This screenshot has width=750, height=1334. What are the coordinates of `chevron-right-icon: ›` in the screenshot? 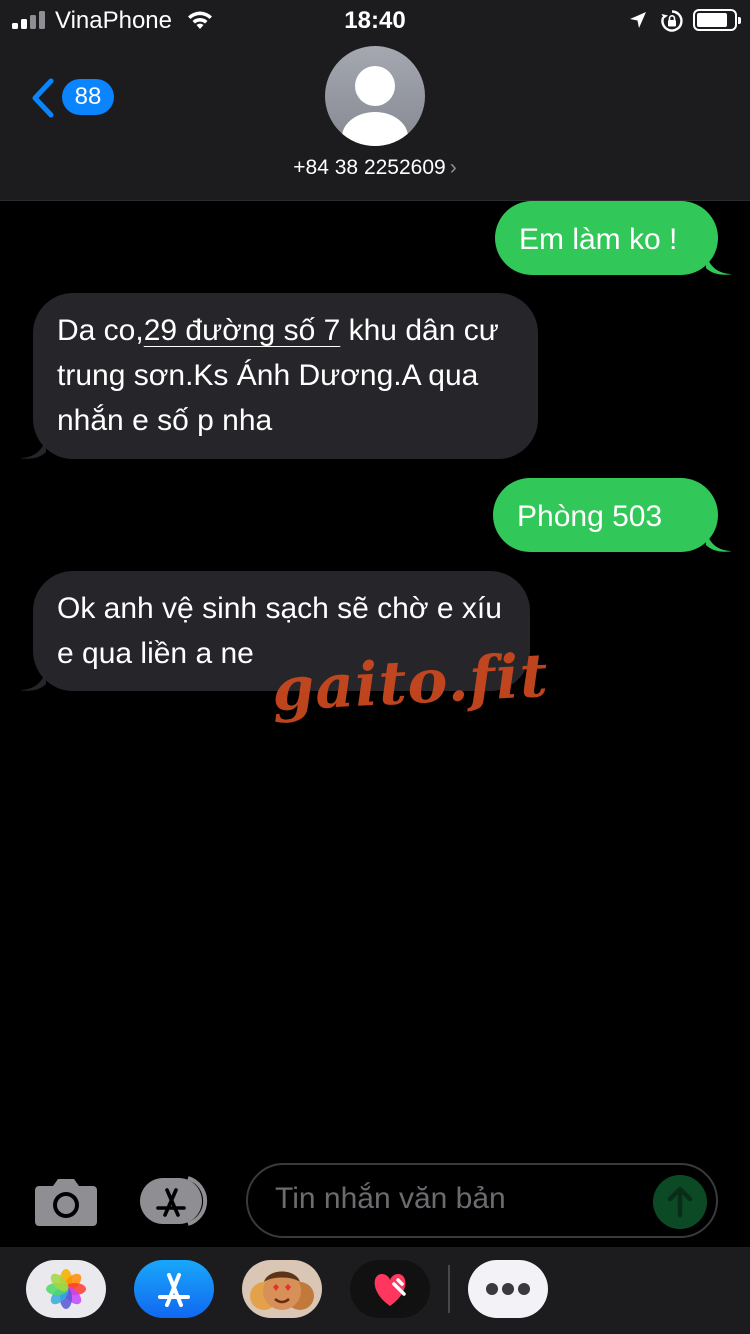 It's located at (453, 167).